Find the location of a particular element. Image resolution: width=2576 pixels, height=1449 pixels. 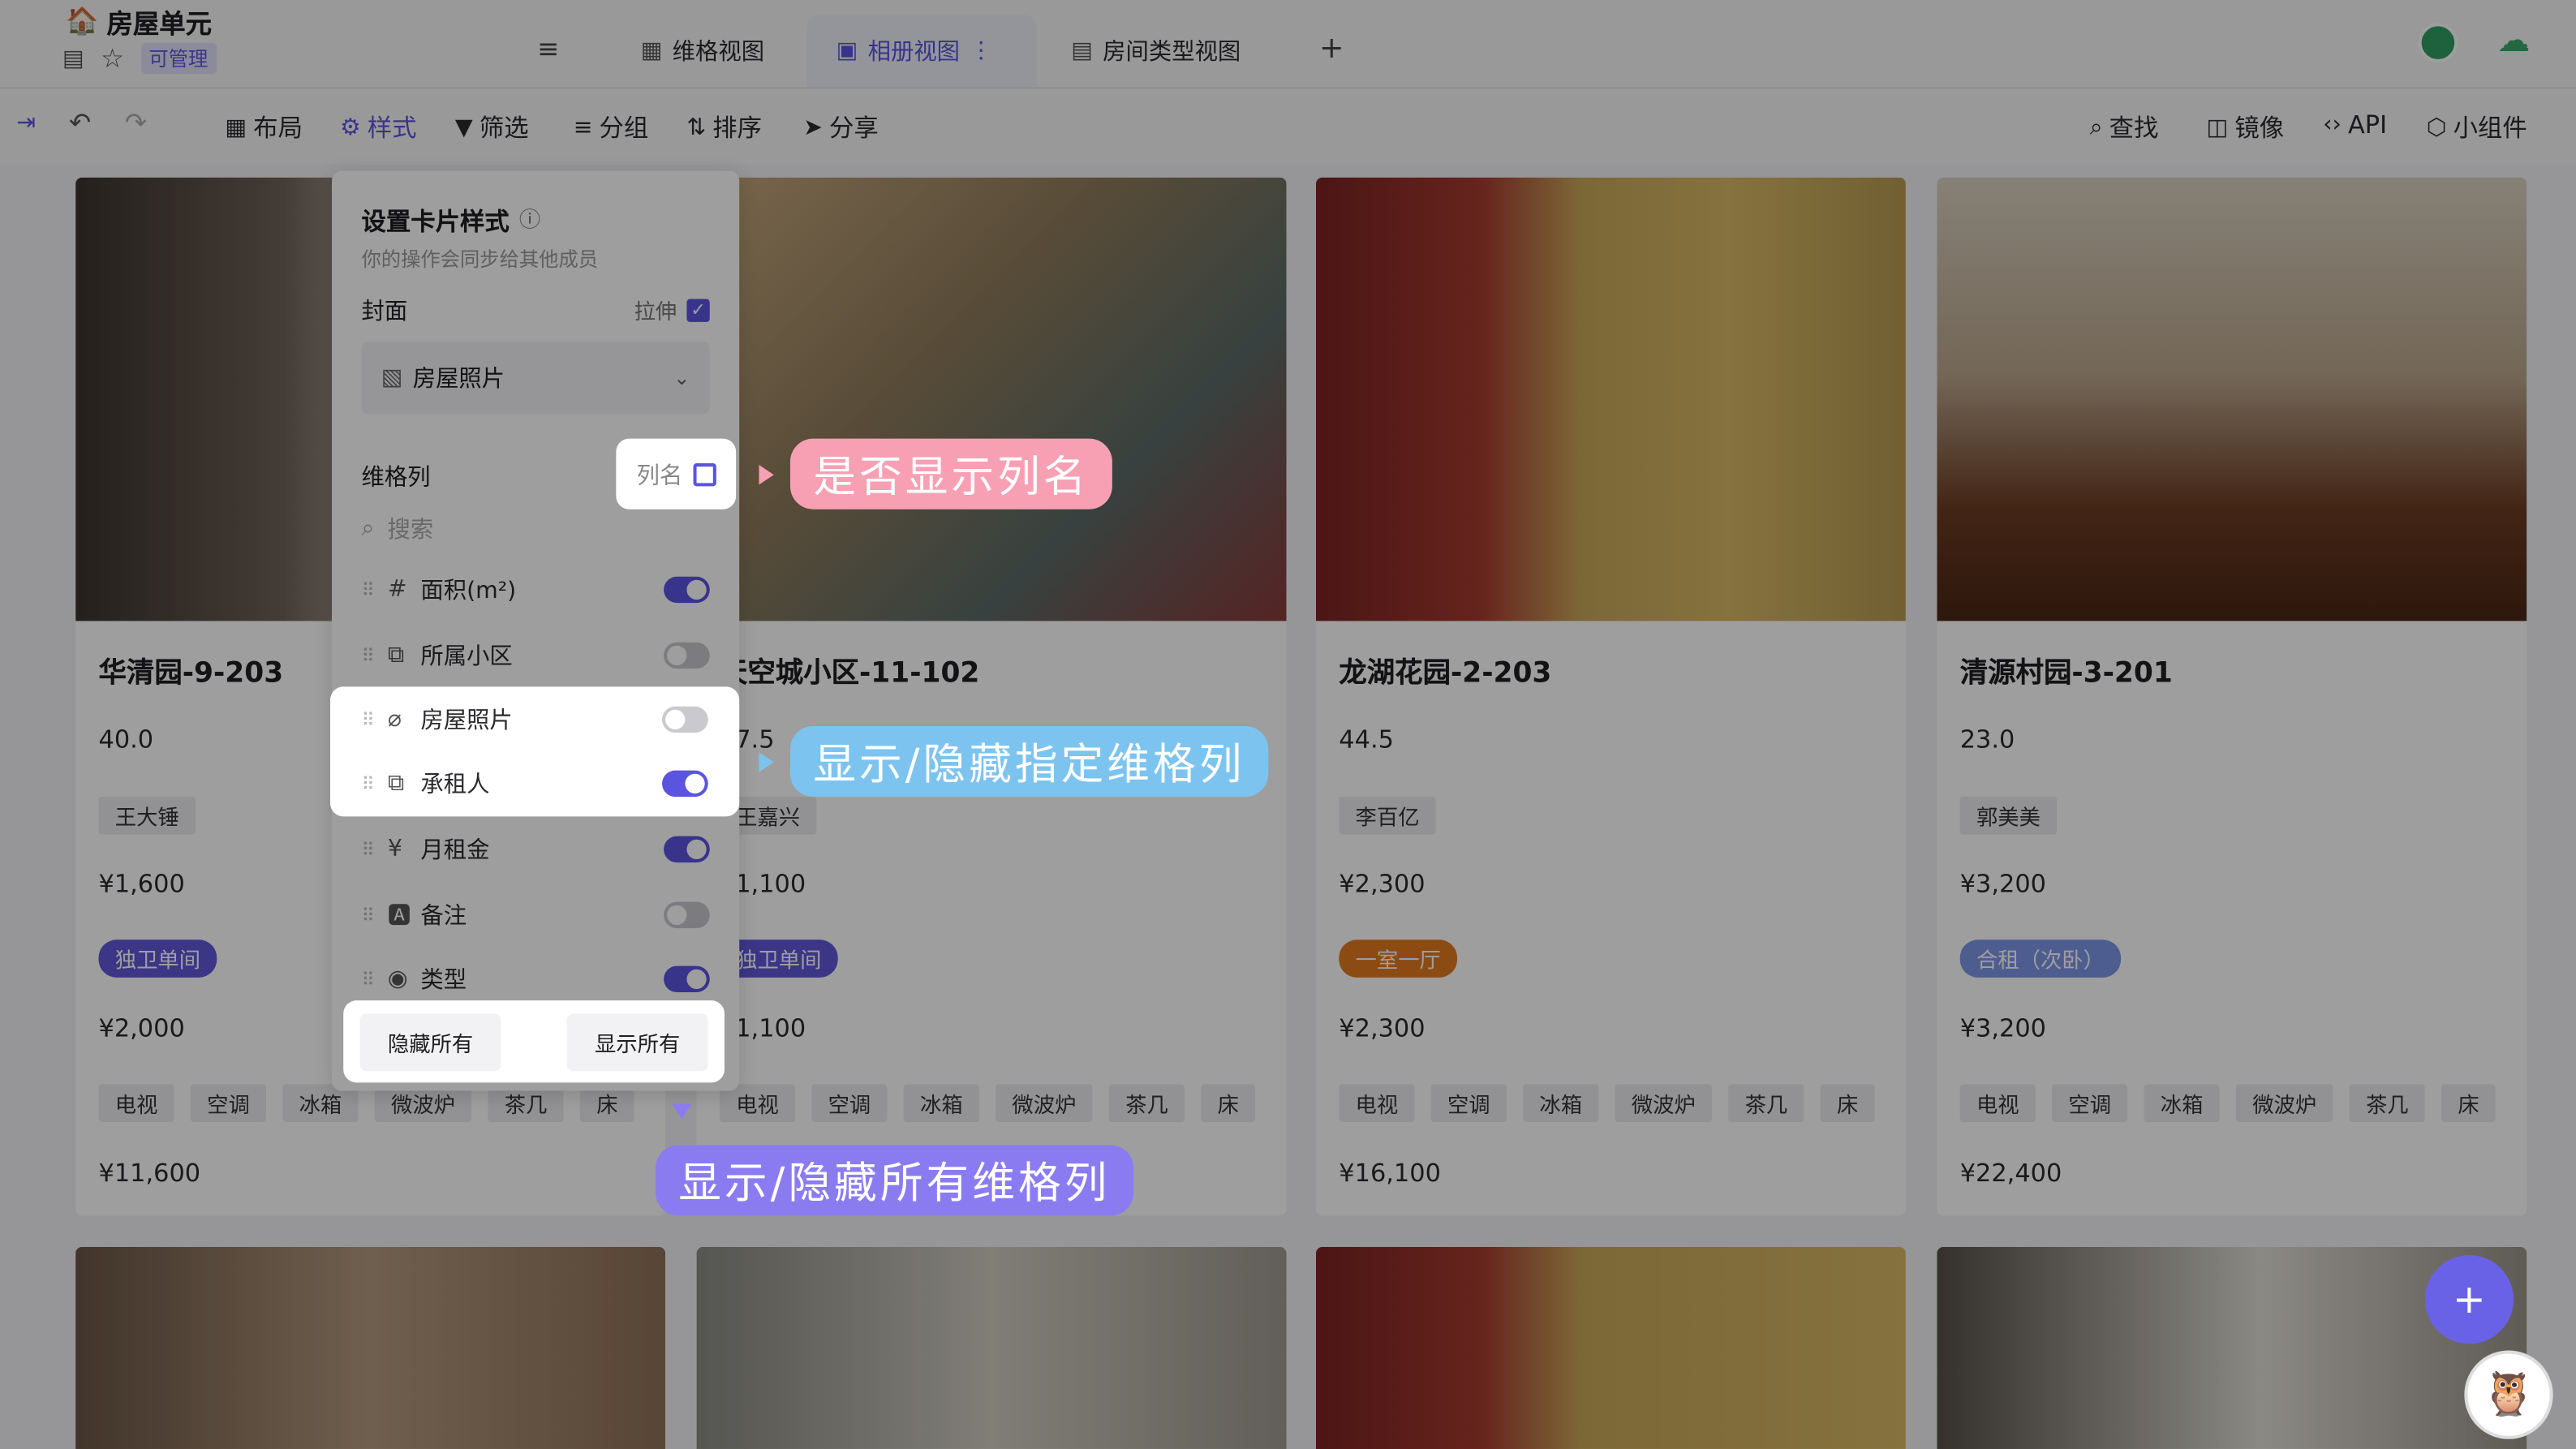

select-icon: ◉ is located at coordinates (398, 979).